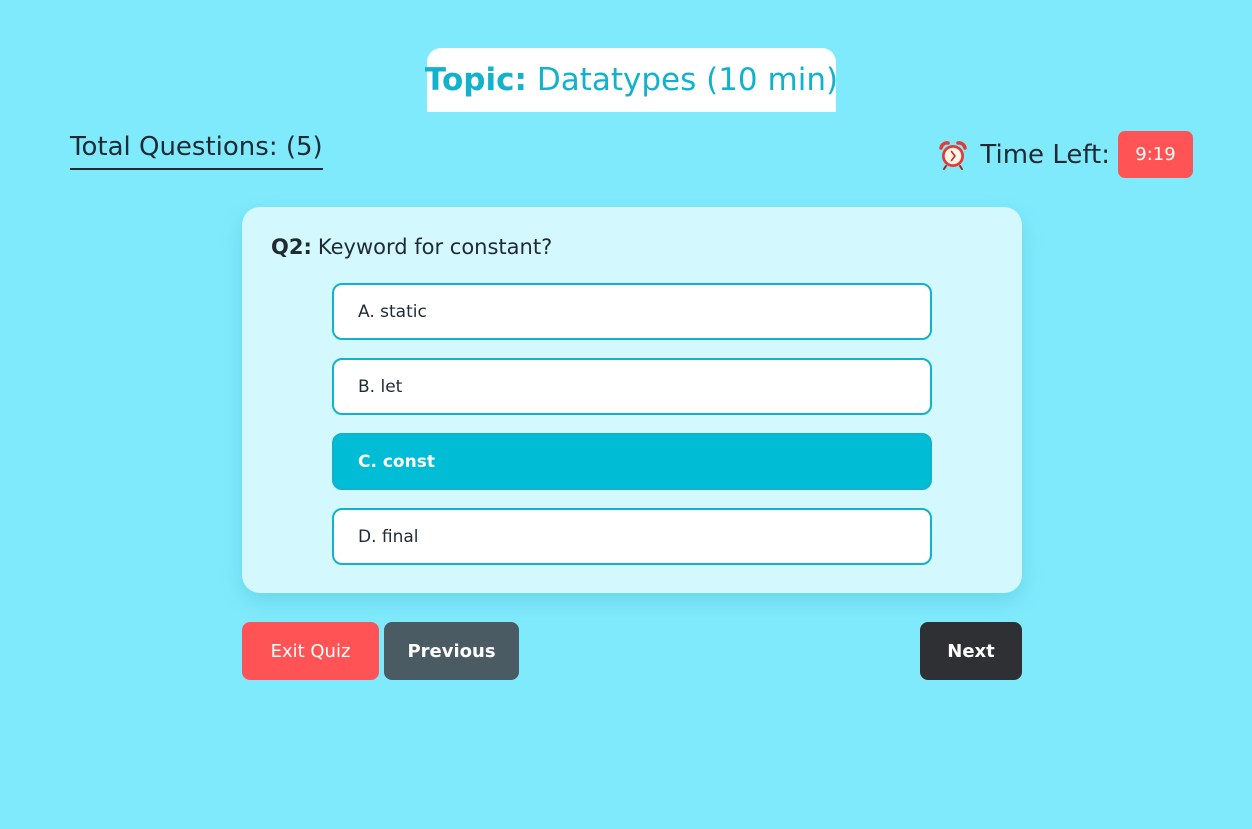  Describe the element at coordinates (632, 311) in the screenshot. I see `option-a: A. static` at that location.